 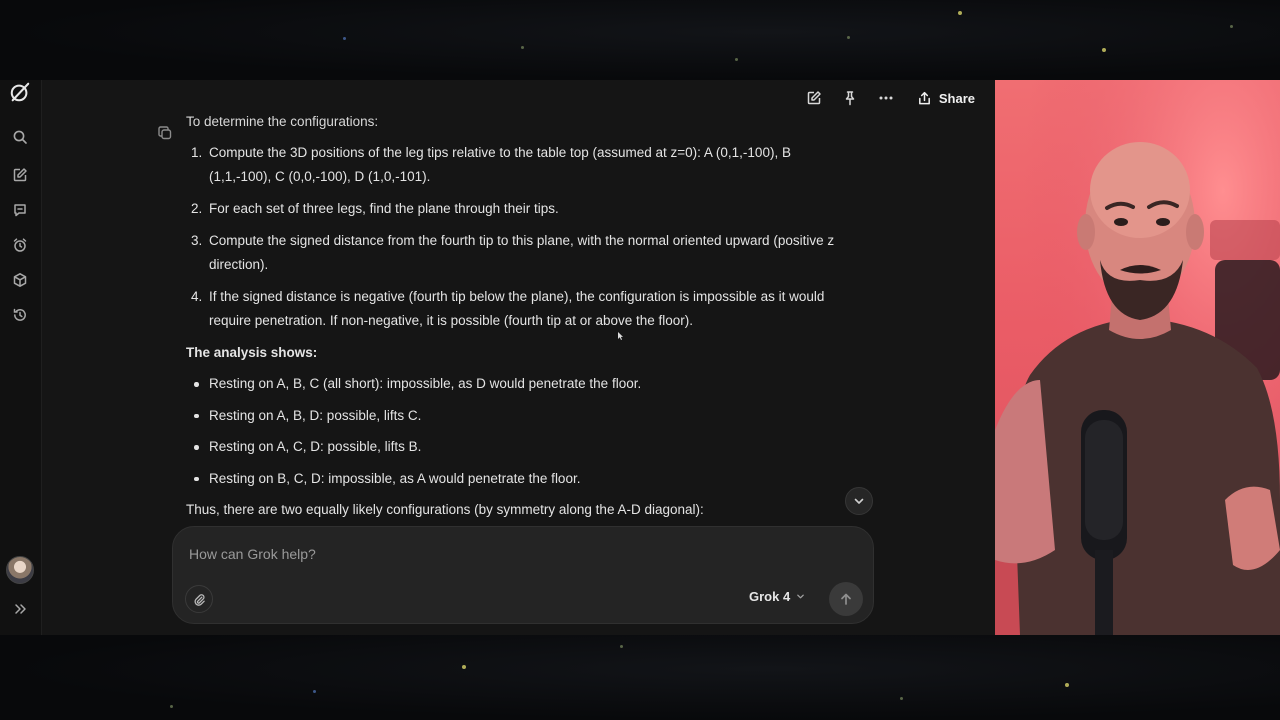 What do you see at coordinates (197, 152) in the screenshot?
I see `step-number: 1.` at bounding box center [197, 152].